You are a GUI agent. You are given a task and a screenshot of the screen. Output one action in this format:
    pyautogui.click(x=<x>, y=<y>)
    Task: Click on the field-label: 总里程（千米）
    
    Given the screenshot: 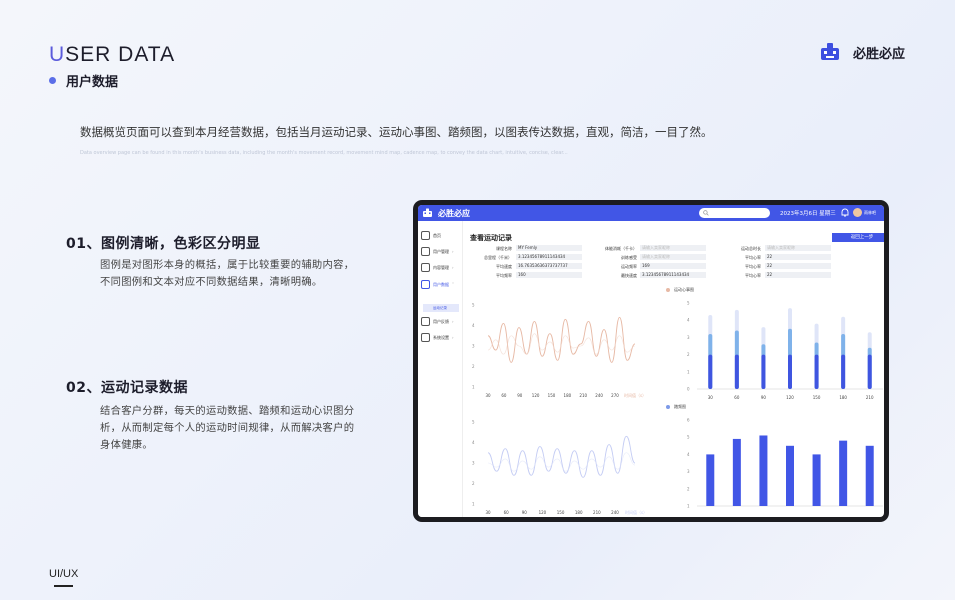 What is the action you would take?
    pyautogui.click(x=498, y=257)
    